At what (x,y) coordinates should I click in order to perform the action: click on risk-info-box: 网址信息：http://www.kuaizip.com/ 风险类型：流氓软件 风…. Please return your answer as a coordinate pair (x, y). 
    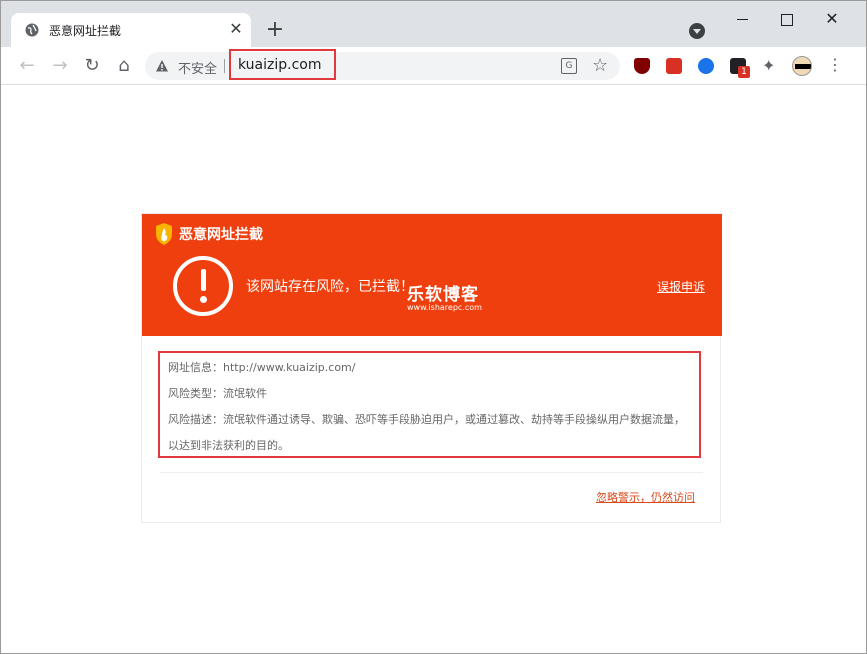
    Looking at the image, I should click on (429, 404).